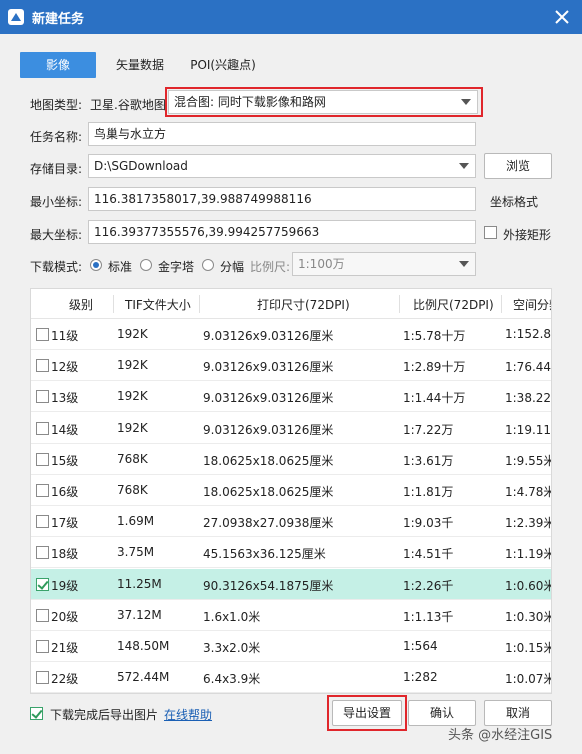 Image resolution: width=582 pixels, height=754 pixels. I want to click on close-icon, so click(562, 17).